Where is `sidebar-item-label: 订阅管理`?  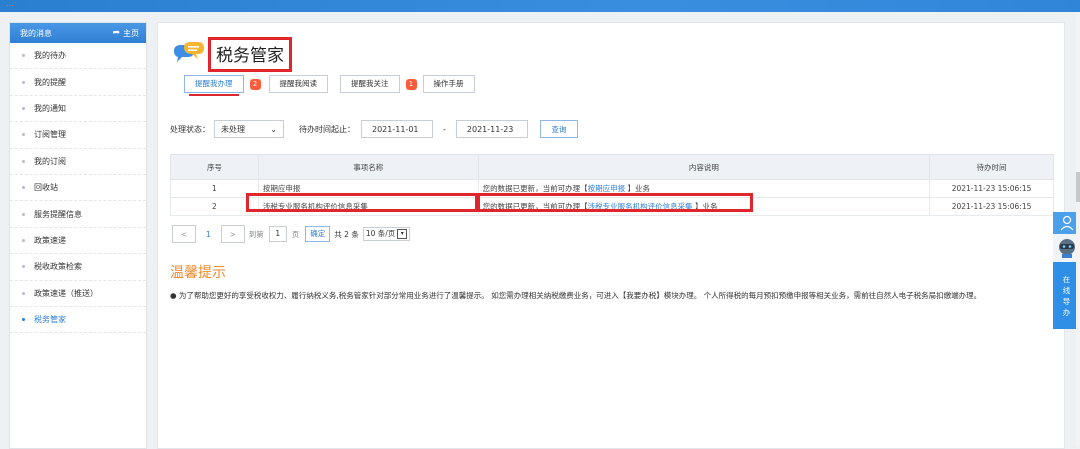
sidebar-item-label: 订阅管理 is located at coordinates (50, 135).